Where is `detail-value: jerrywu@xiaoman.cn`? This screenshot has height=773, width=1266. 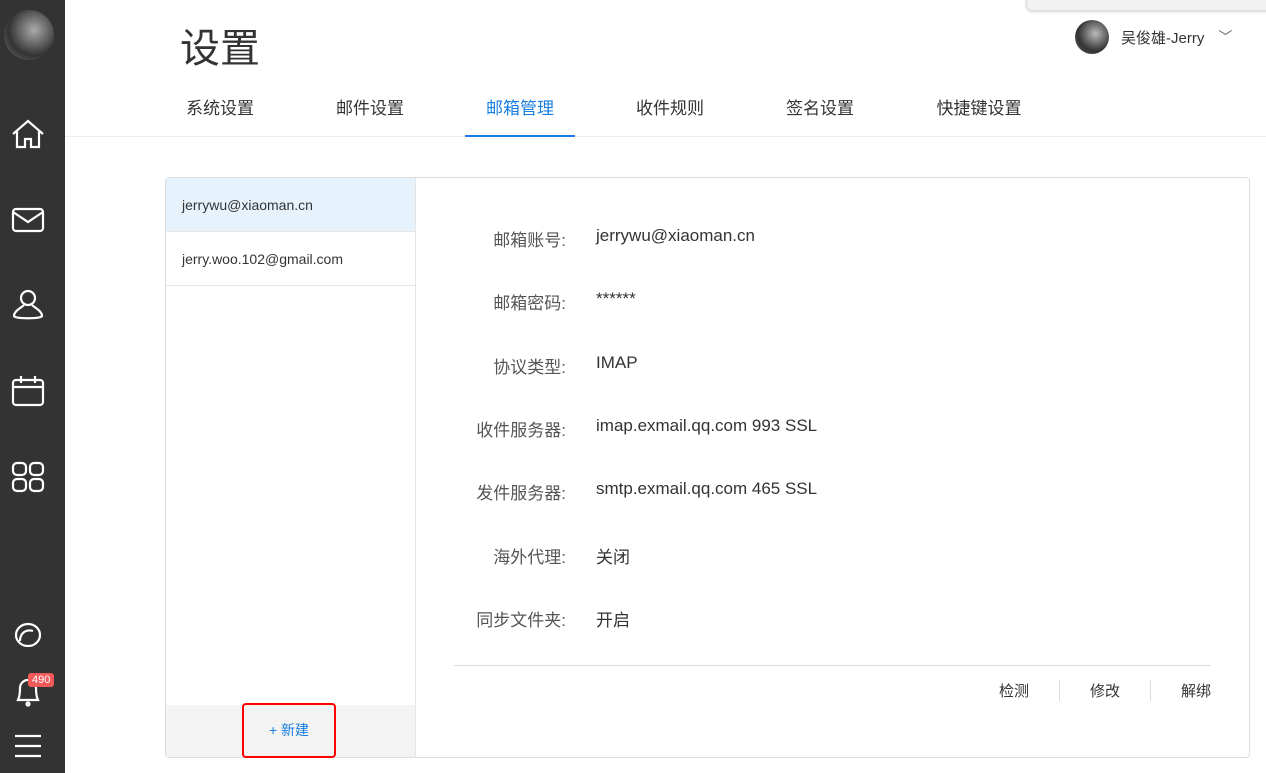
detail-value: jerrywu@xiaoman.cn is located at coordinates (675, 235).